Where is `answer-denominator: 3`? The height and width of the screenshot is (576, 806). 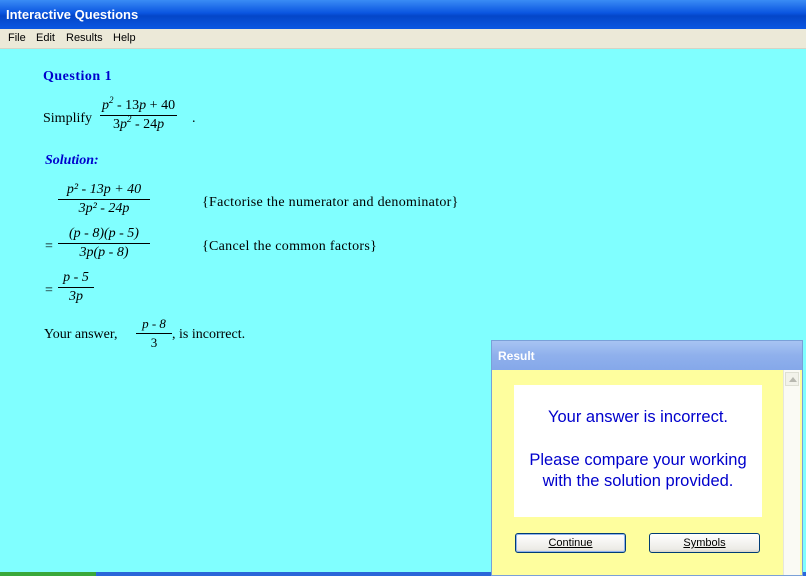 answer-denominator: 3 is located at coordinates (154, 342).